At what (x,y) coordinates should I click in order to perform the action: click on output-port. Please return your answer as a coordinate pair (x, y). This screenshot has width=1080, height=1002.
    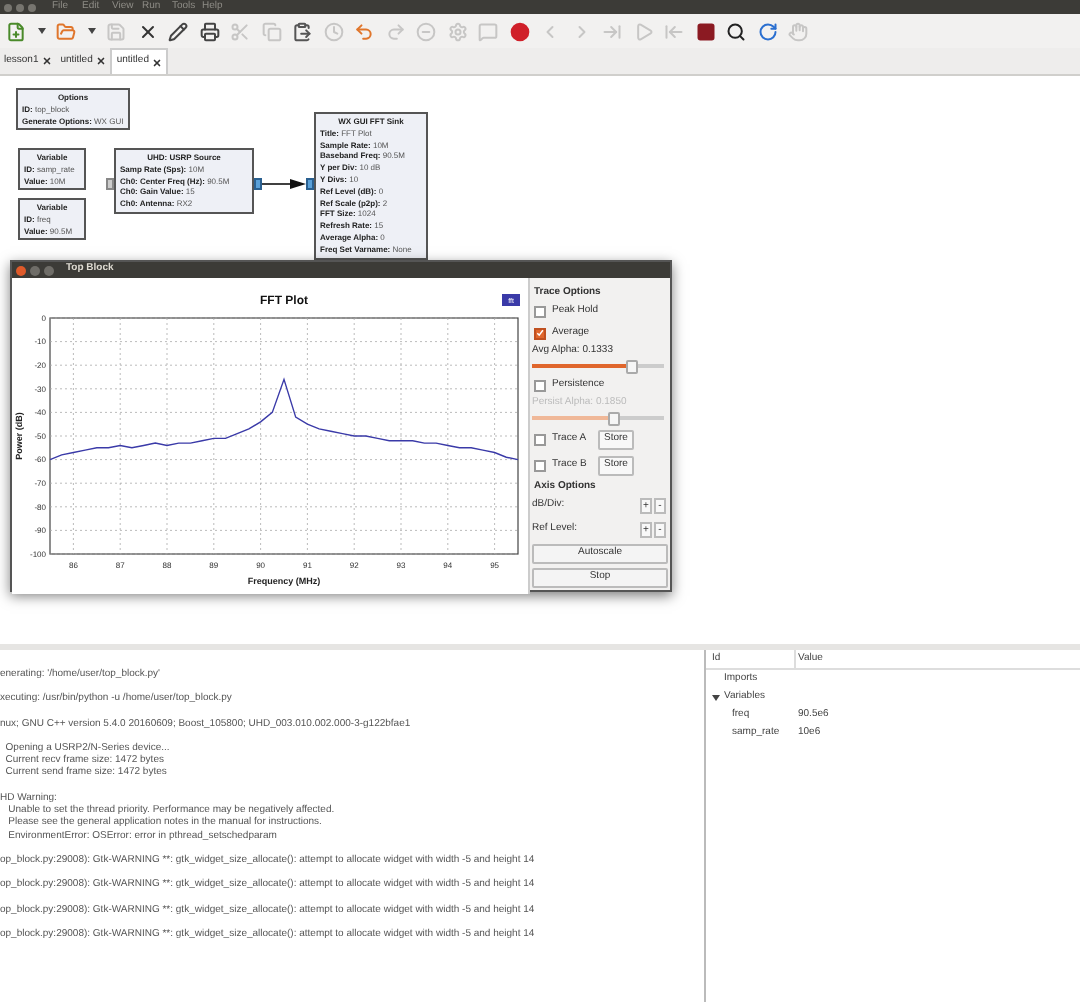
    Looking at the image, I should click on (258, 184).